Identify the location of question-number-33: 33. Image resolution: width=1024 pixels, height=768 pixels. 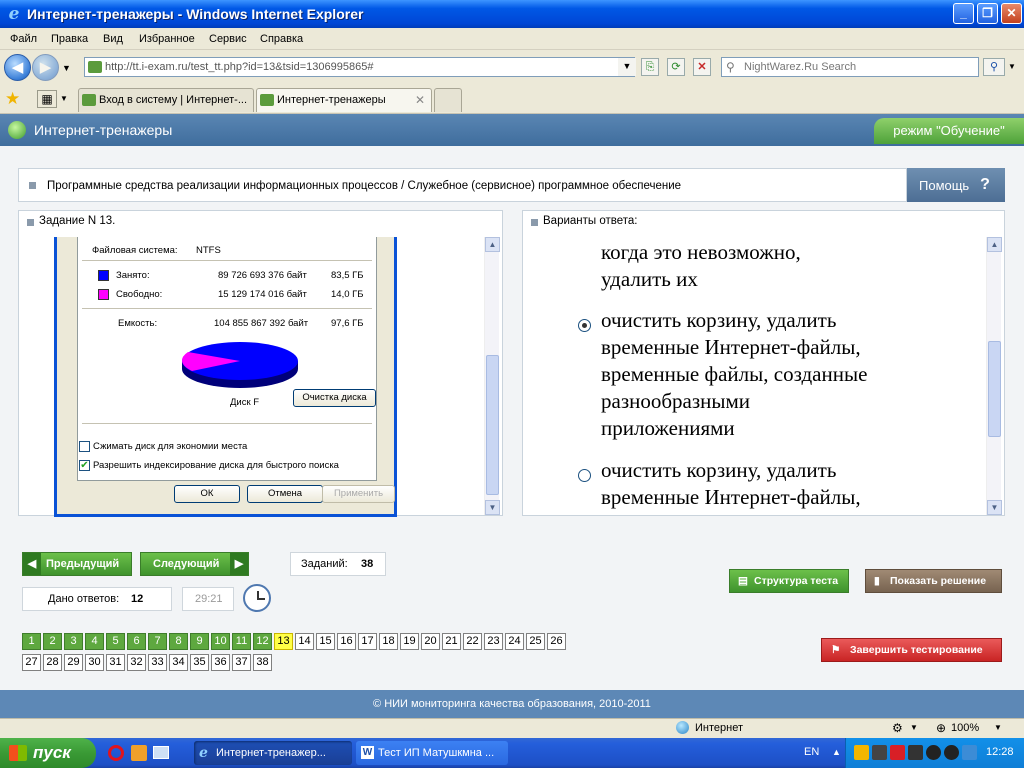
(157, 662).